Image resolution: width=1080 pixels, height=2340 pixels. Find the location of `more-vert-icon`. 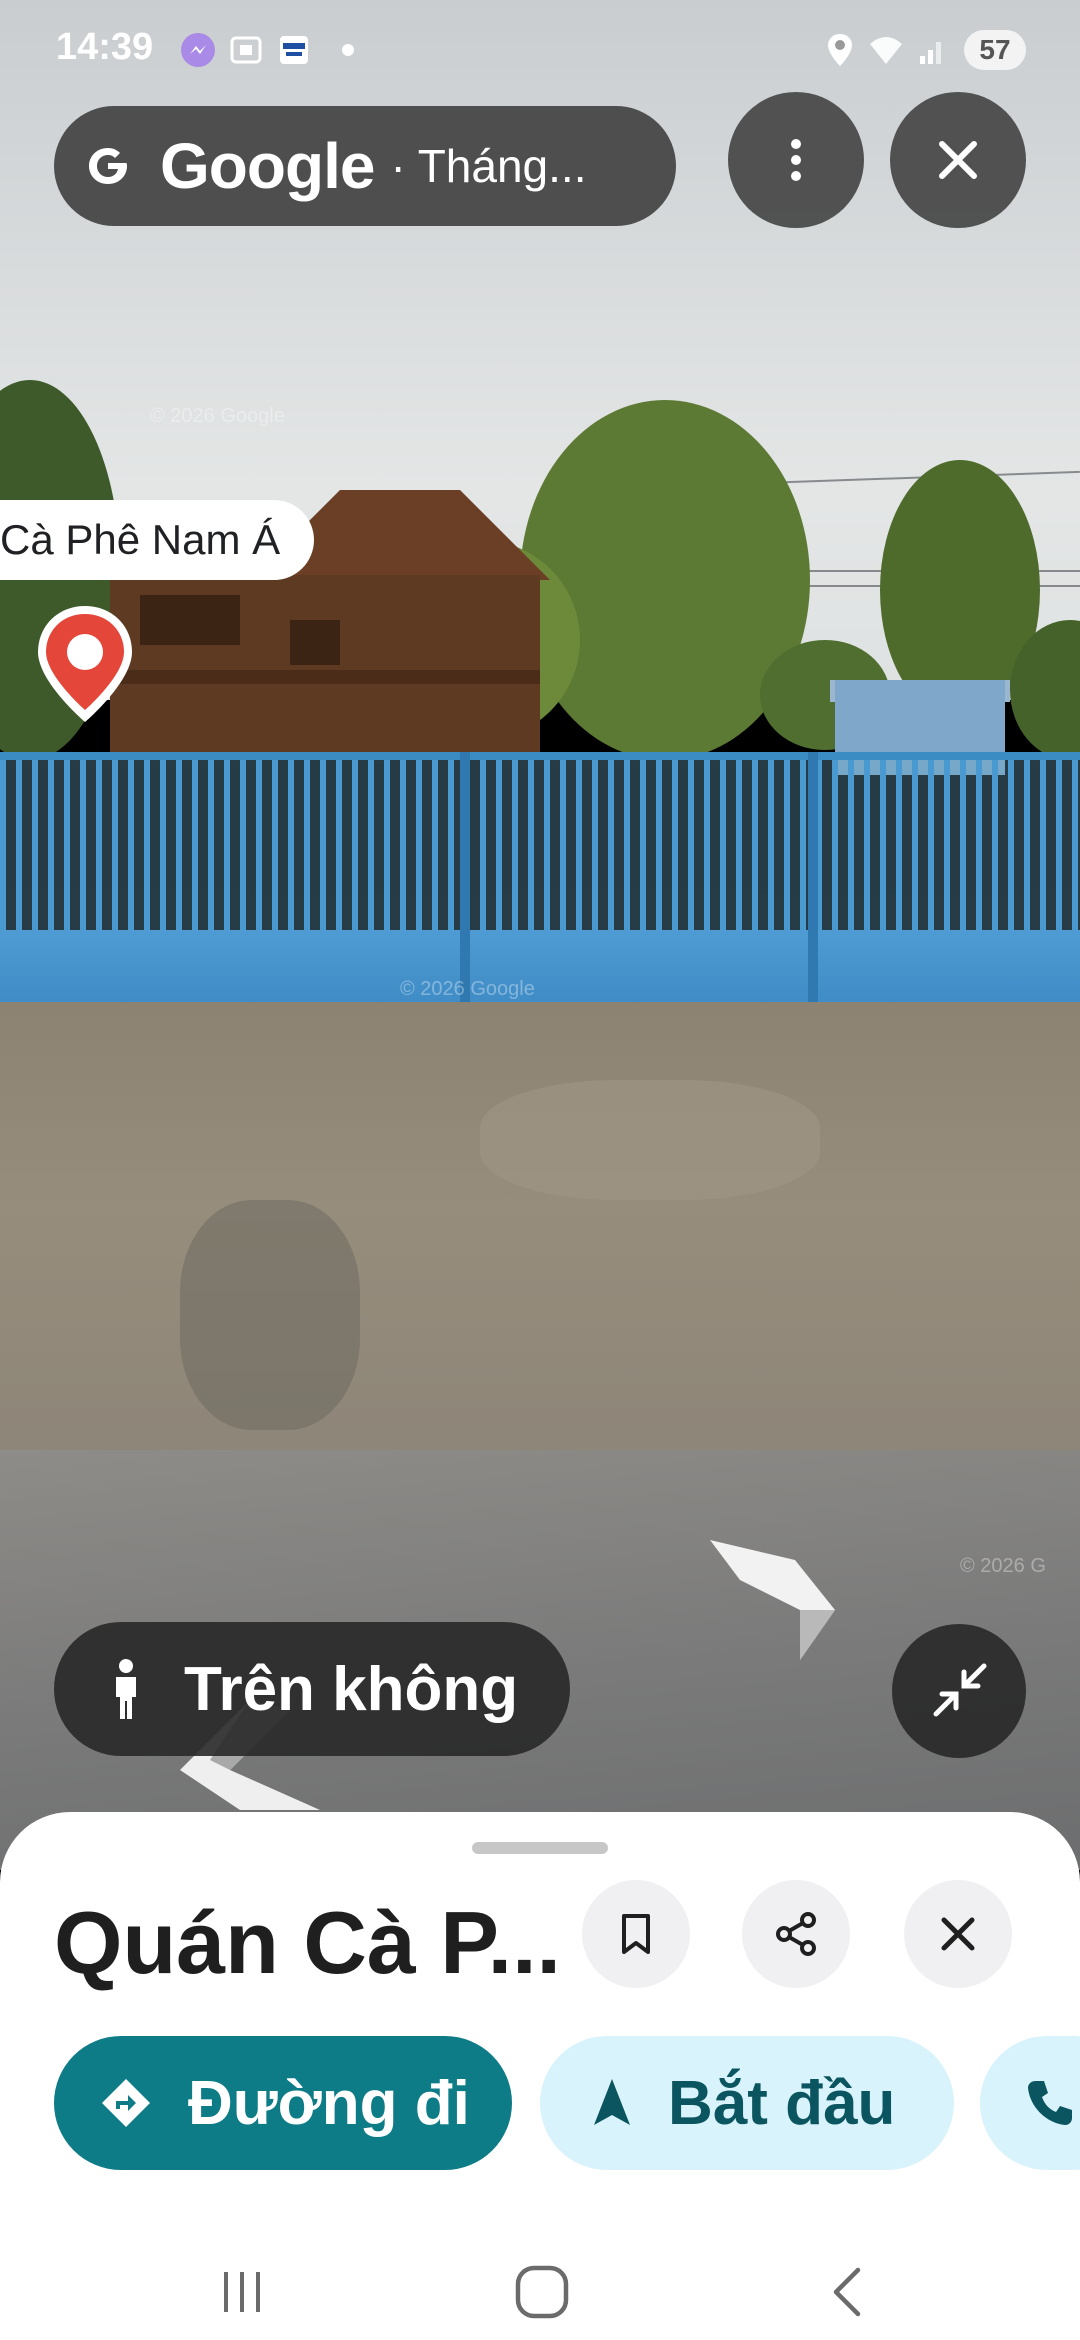

more-vert-icon is located at coordinates (796, 160).